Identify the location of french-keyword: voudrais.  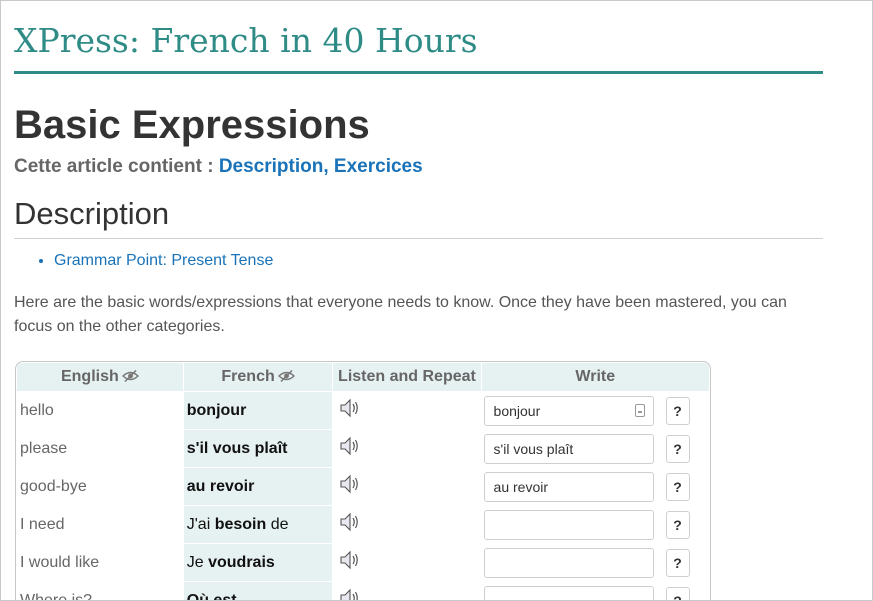
(241, 562).